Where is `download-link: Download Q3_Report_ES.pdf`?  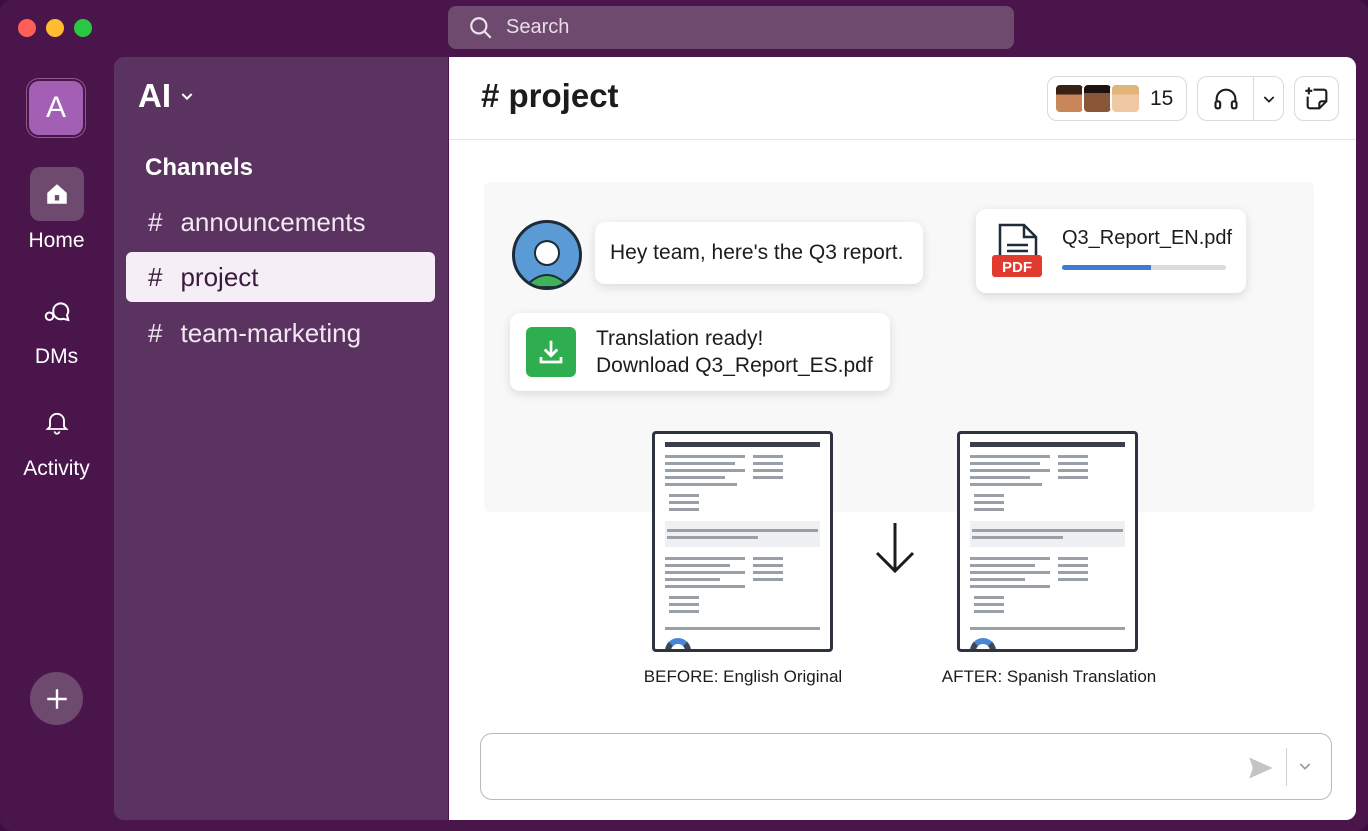 download-link: Download Q3_Report_ES.pdf is located at coordinates (734, 366).